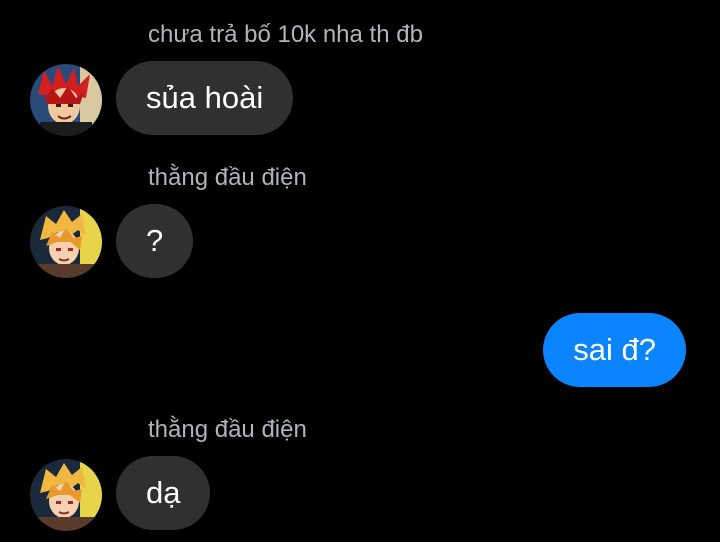 The width and height of the screenshot is (720, 542). Describe the element at coordinates (66, 100) in the screenshot. I see `red-haired-avatar-icon` at that location.